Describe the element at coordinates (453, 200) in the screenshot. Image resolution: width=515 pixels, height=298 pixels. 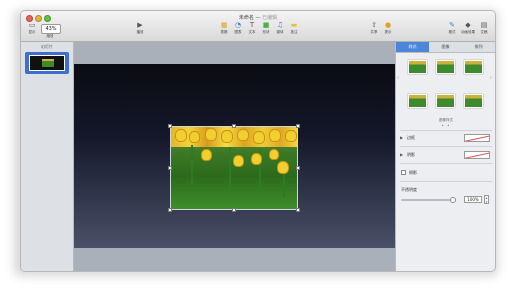
I see `opacity-slider-knob` at that location.